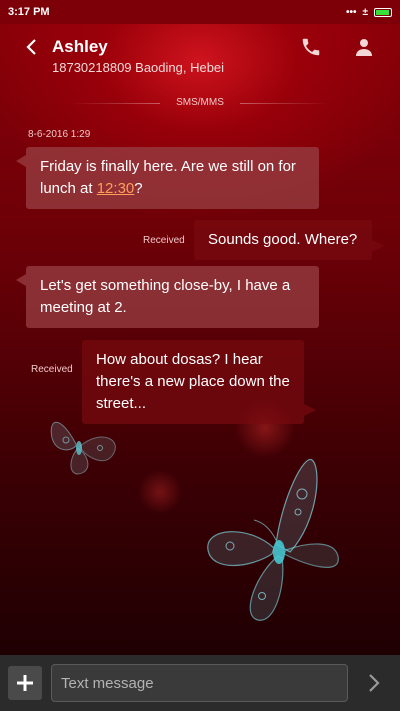  I want to click on contact-detail: 18730218809 Baoding, Hebei, so click(138, 67).